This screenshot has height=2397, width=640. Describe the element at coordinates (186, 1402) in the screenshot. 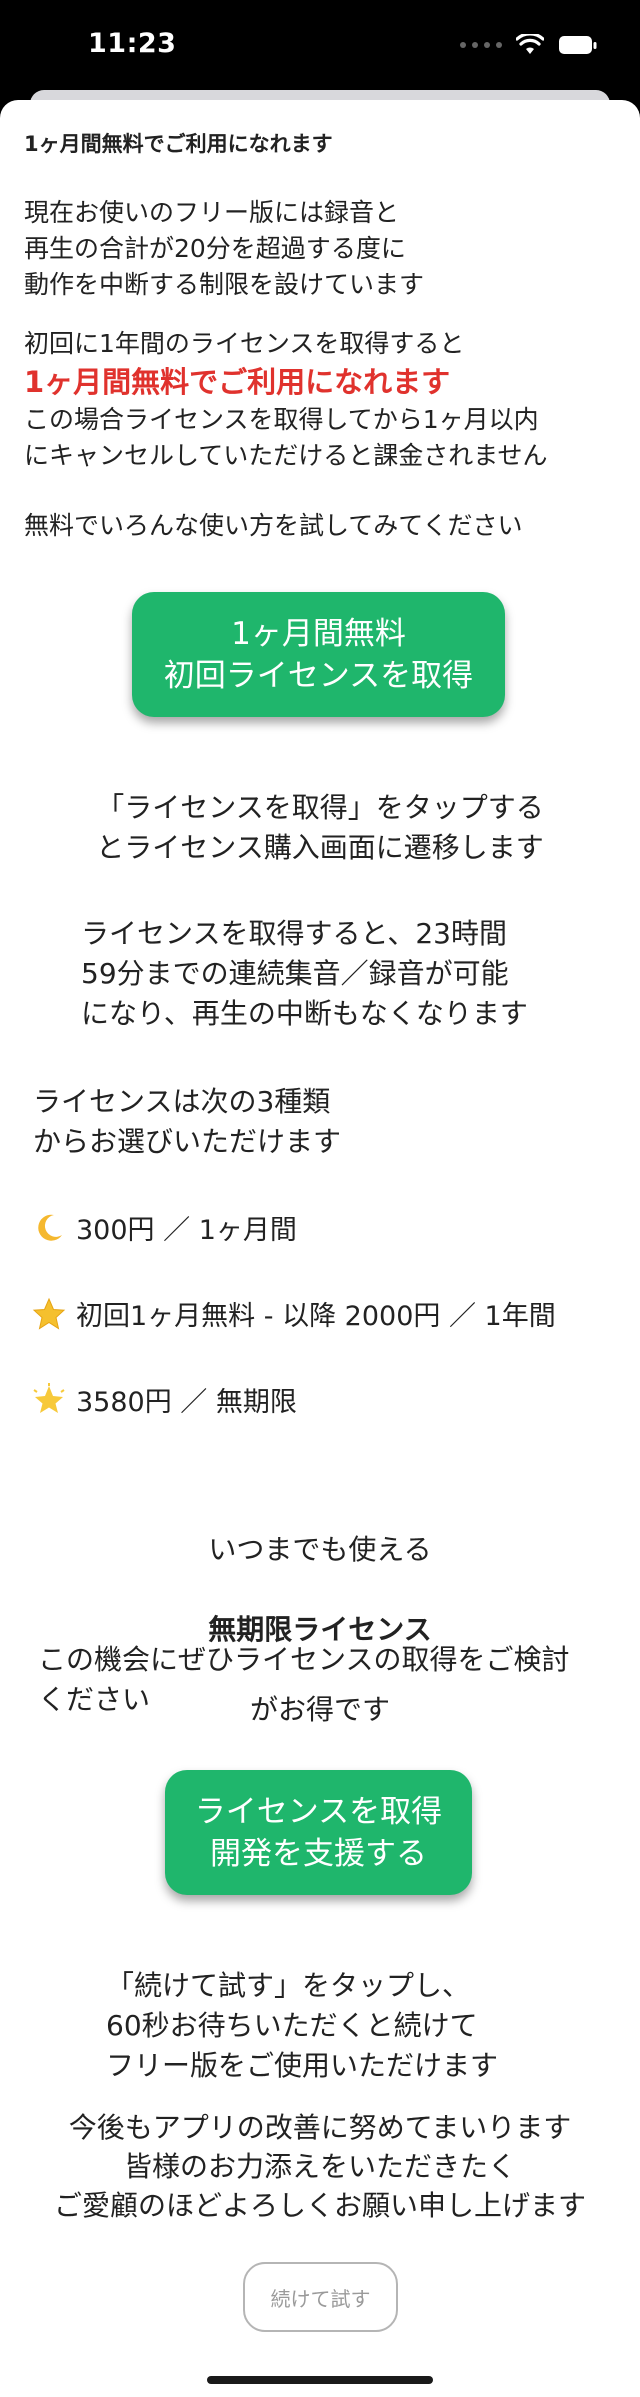

I see `plan-lifetime-label: 3580円 ／ 無期限` at that location.